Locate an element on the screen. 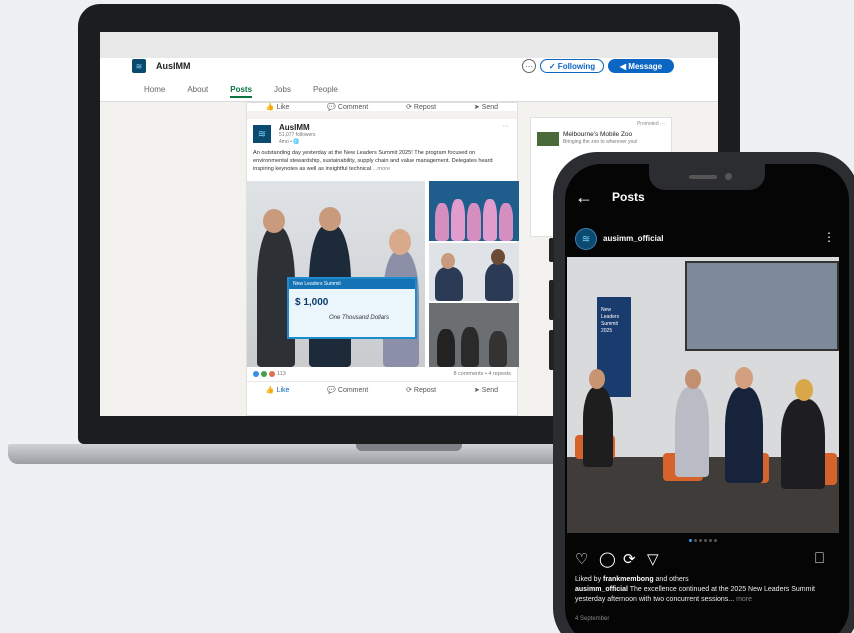  company-nav-tabs: Home About Posts Jobs People is located at coordinates (241, 91).